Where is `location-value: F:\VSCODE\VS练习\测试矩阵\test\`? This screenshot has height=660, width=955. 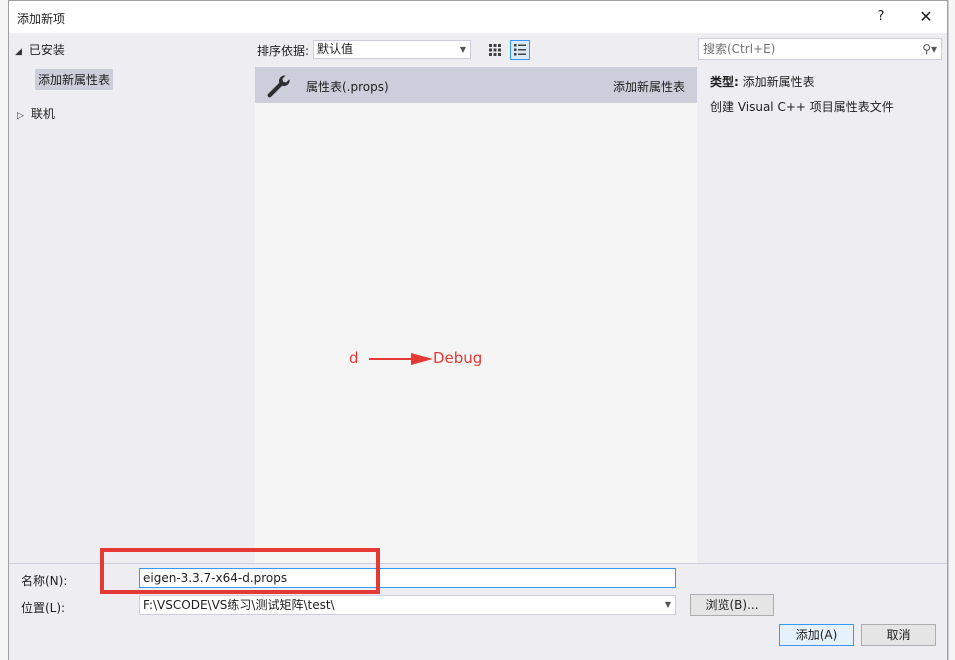
location-value: F:\VSCODE\VS练习\测试矩阵\test\ is located at coordinates (239, 605).